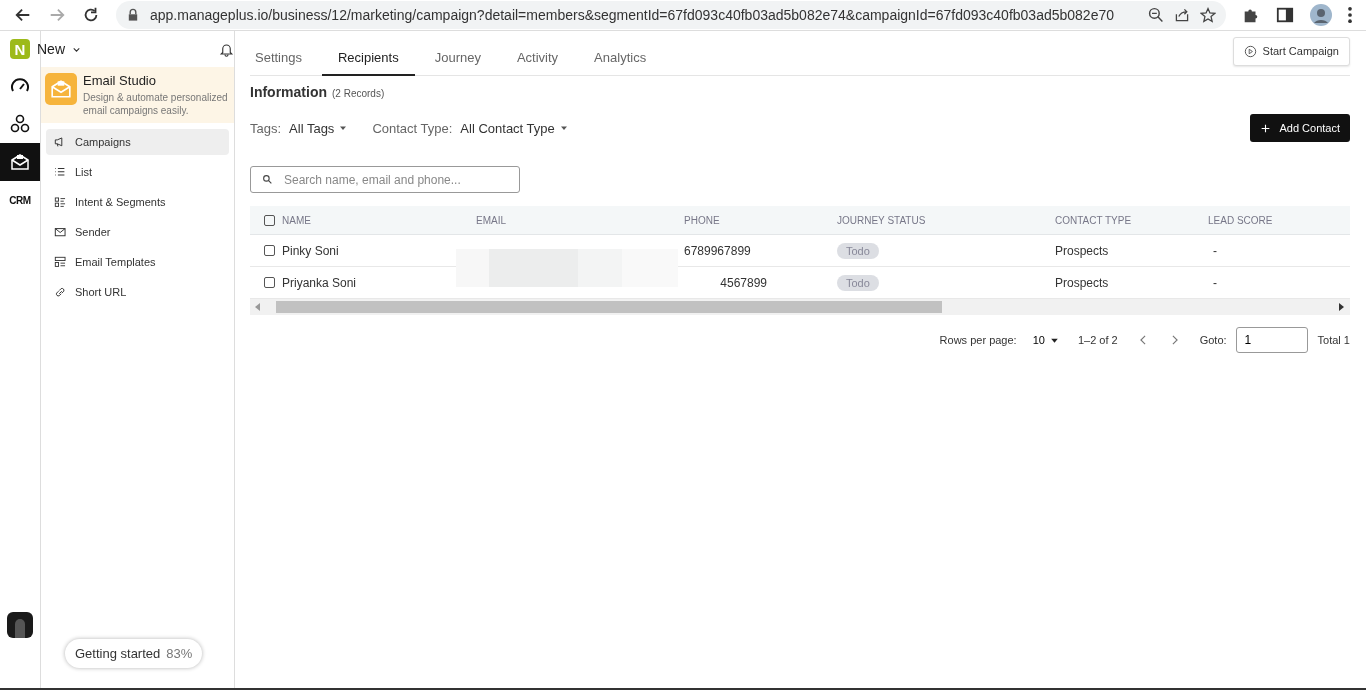 The height and width of the screenshot is (690, 1366). Describe the element at coordinates (1182, 15) in the screenshot. I see `share-icon` at that location.